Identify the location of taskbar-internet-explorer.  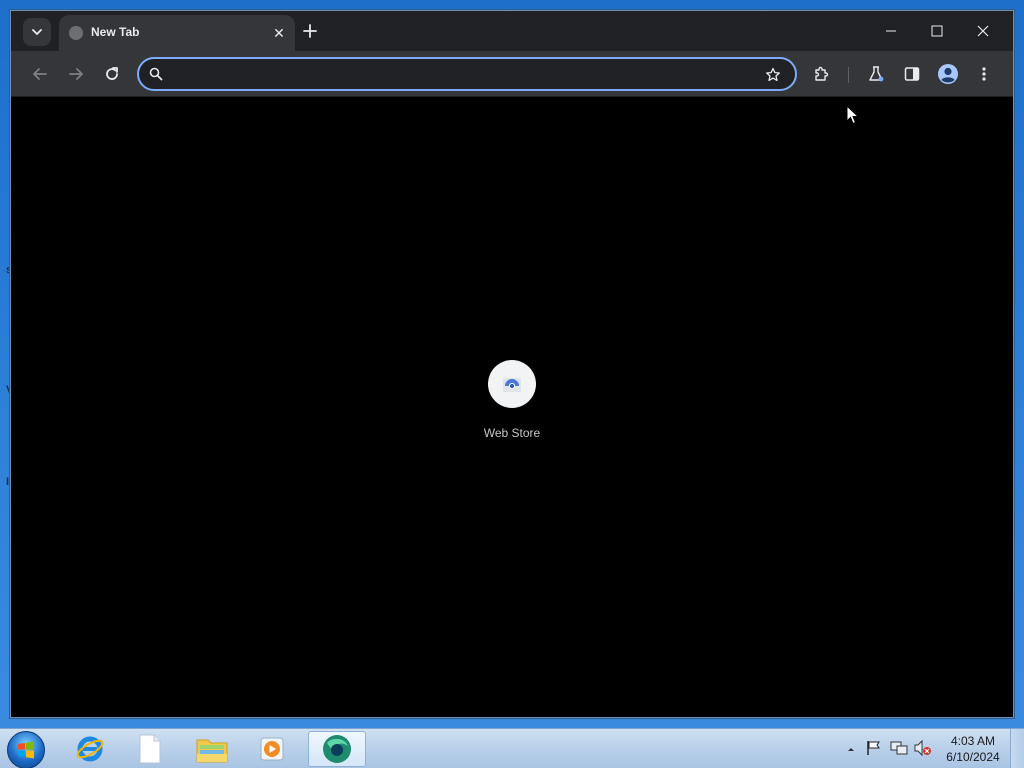
(90, 749).